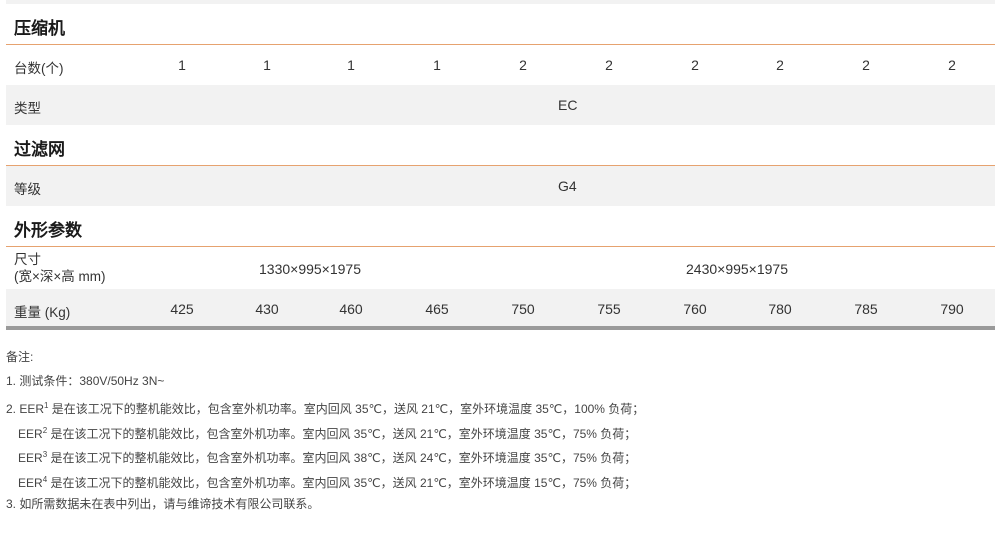  What do you see at coordinates (500, 328) in the screenshot?
I see `table-bottom-rule` at bounding box center [500, 328].